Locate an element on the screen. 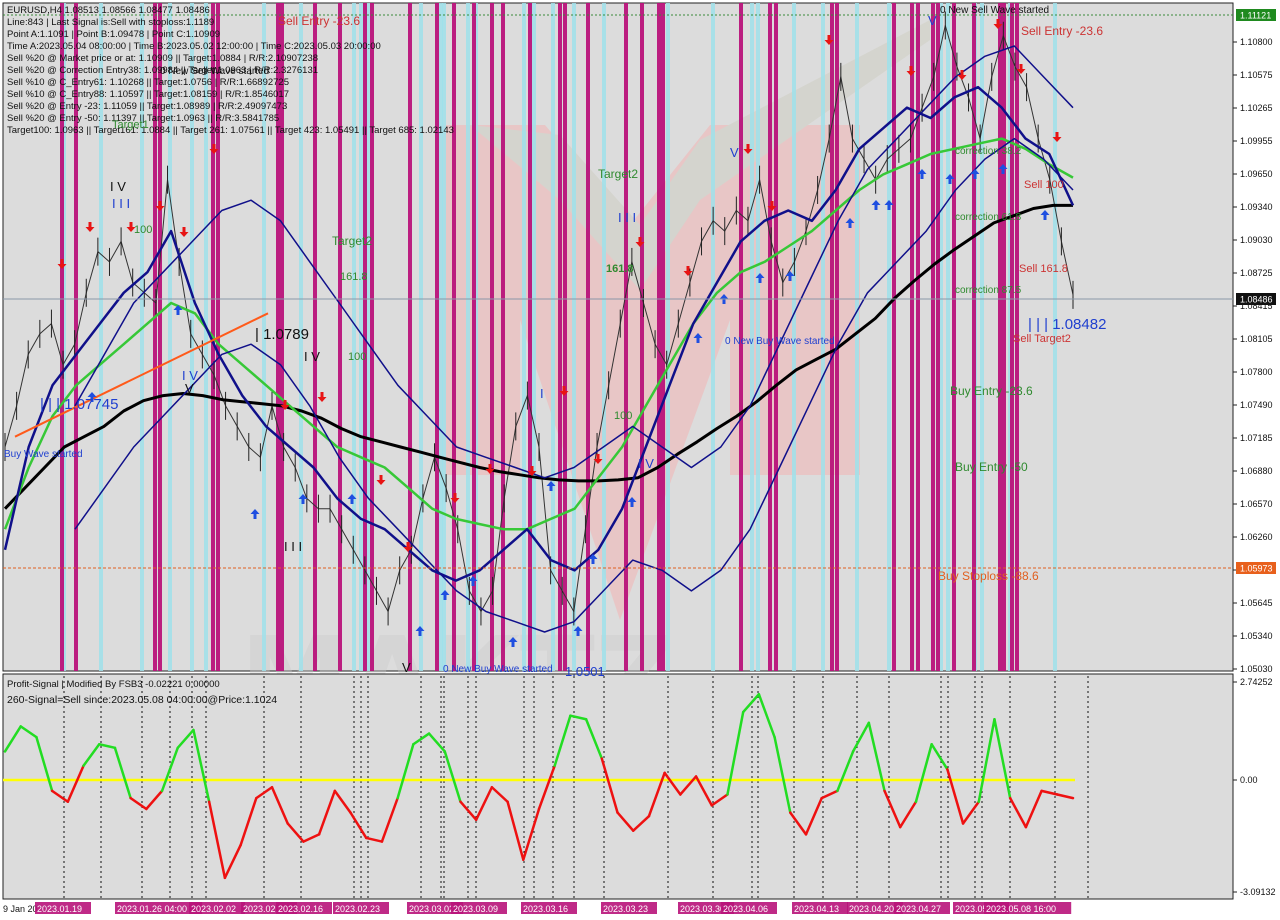  time-label: 2023.04.20 is located at coordinates (871, 909).